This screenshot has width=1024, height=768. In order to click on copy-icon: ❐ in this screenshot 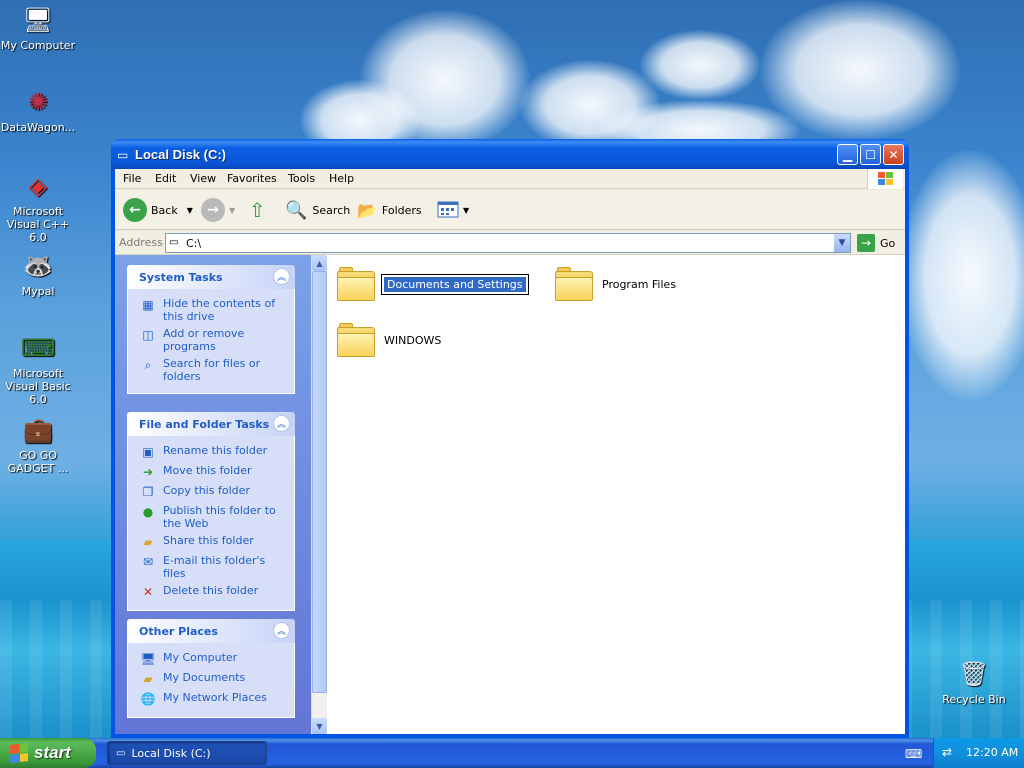, I will do `click(148, 491)`.